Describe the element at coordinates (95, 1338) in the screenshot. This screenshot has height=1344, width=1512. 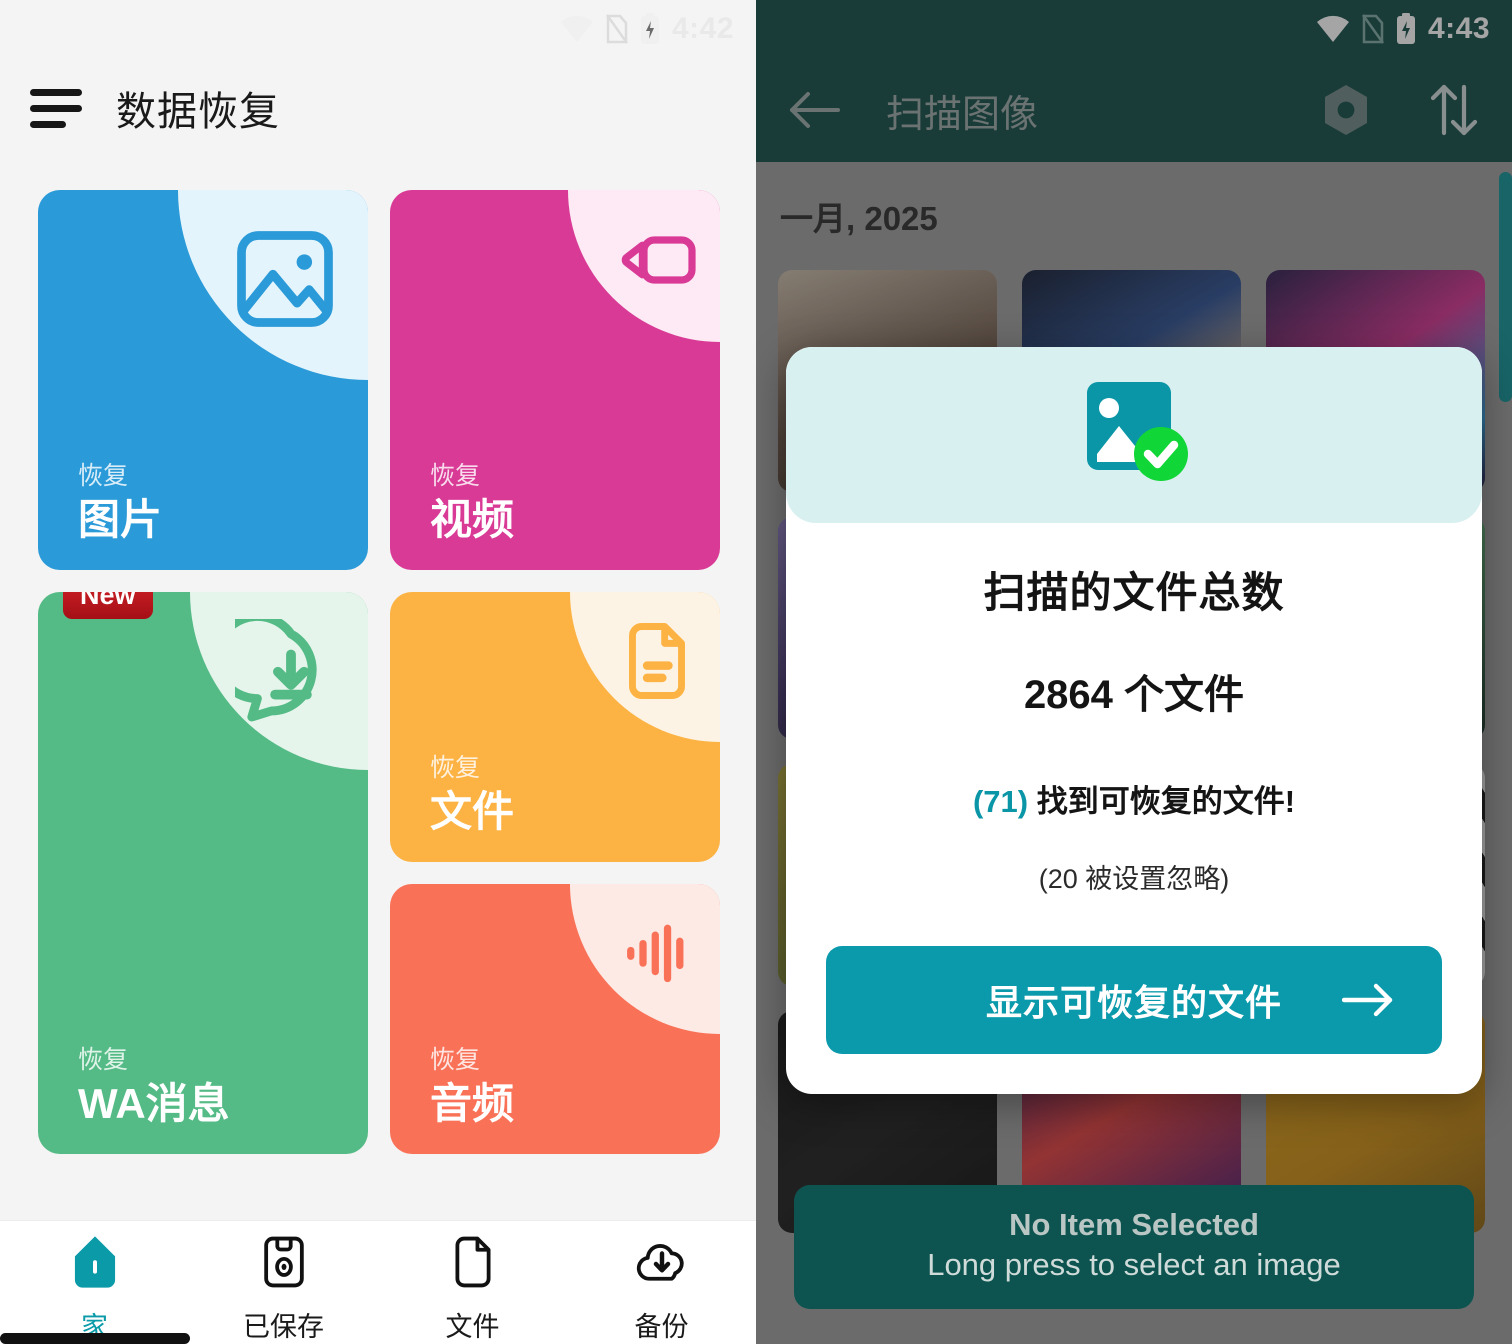
I see `gesture-home-indicator` at that location.